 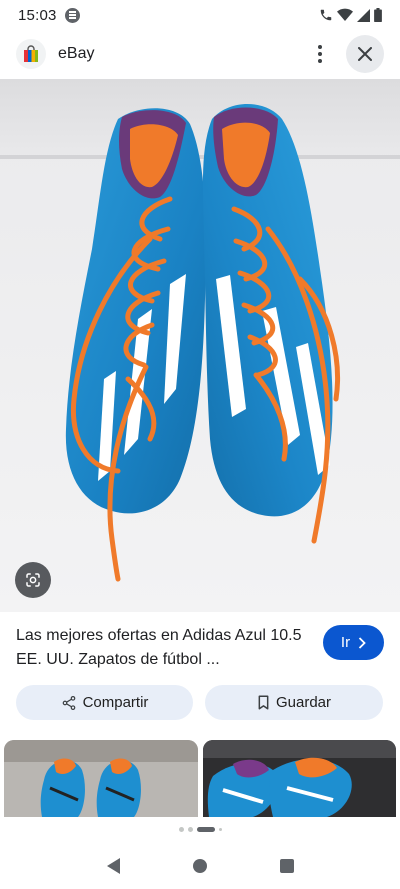 I want to click on close-icon, so click(x=365, y=54).